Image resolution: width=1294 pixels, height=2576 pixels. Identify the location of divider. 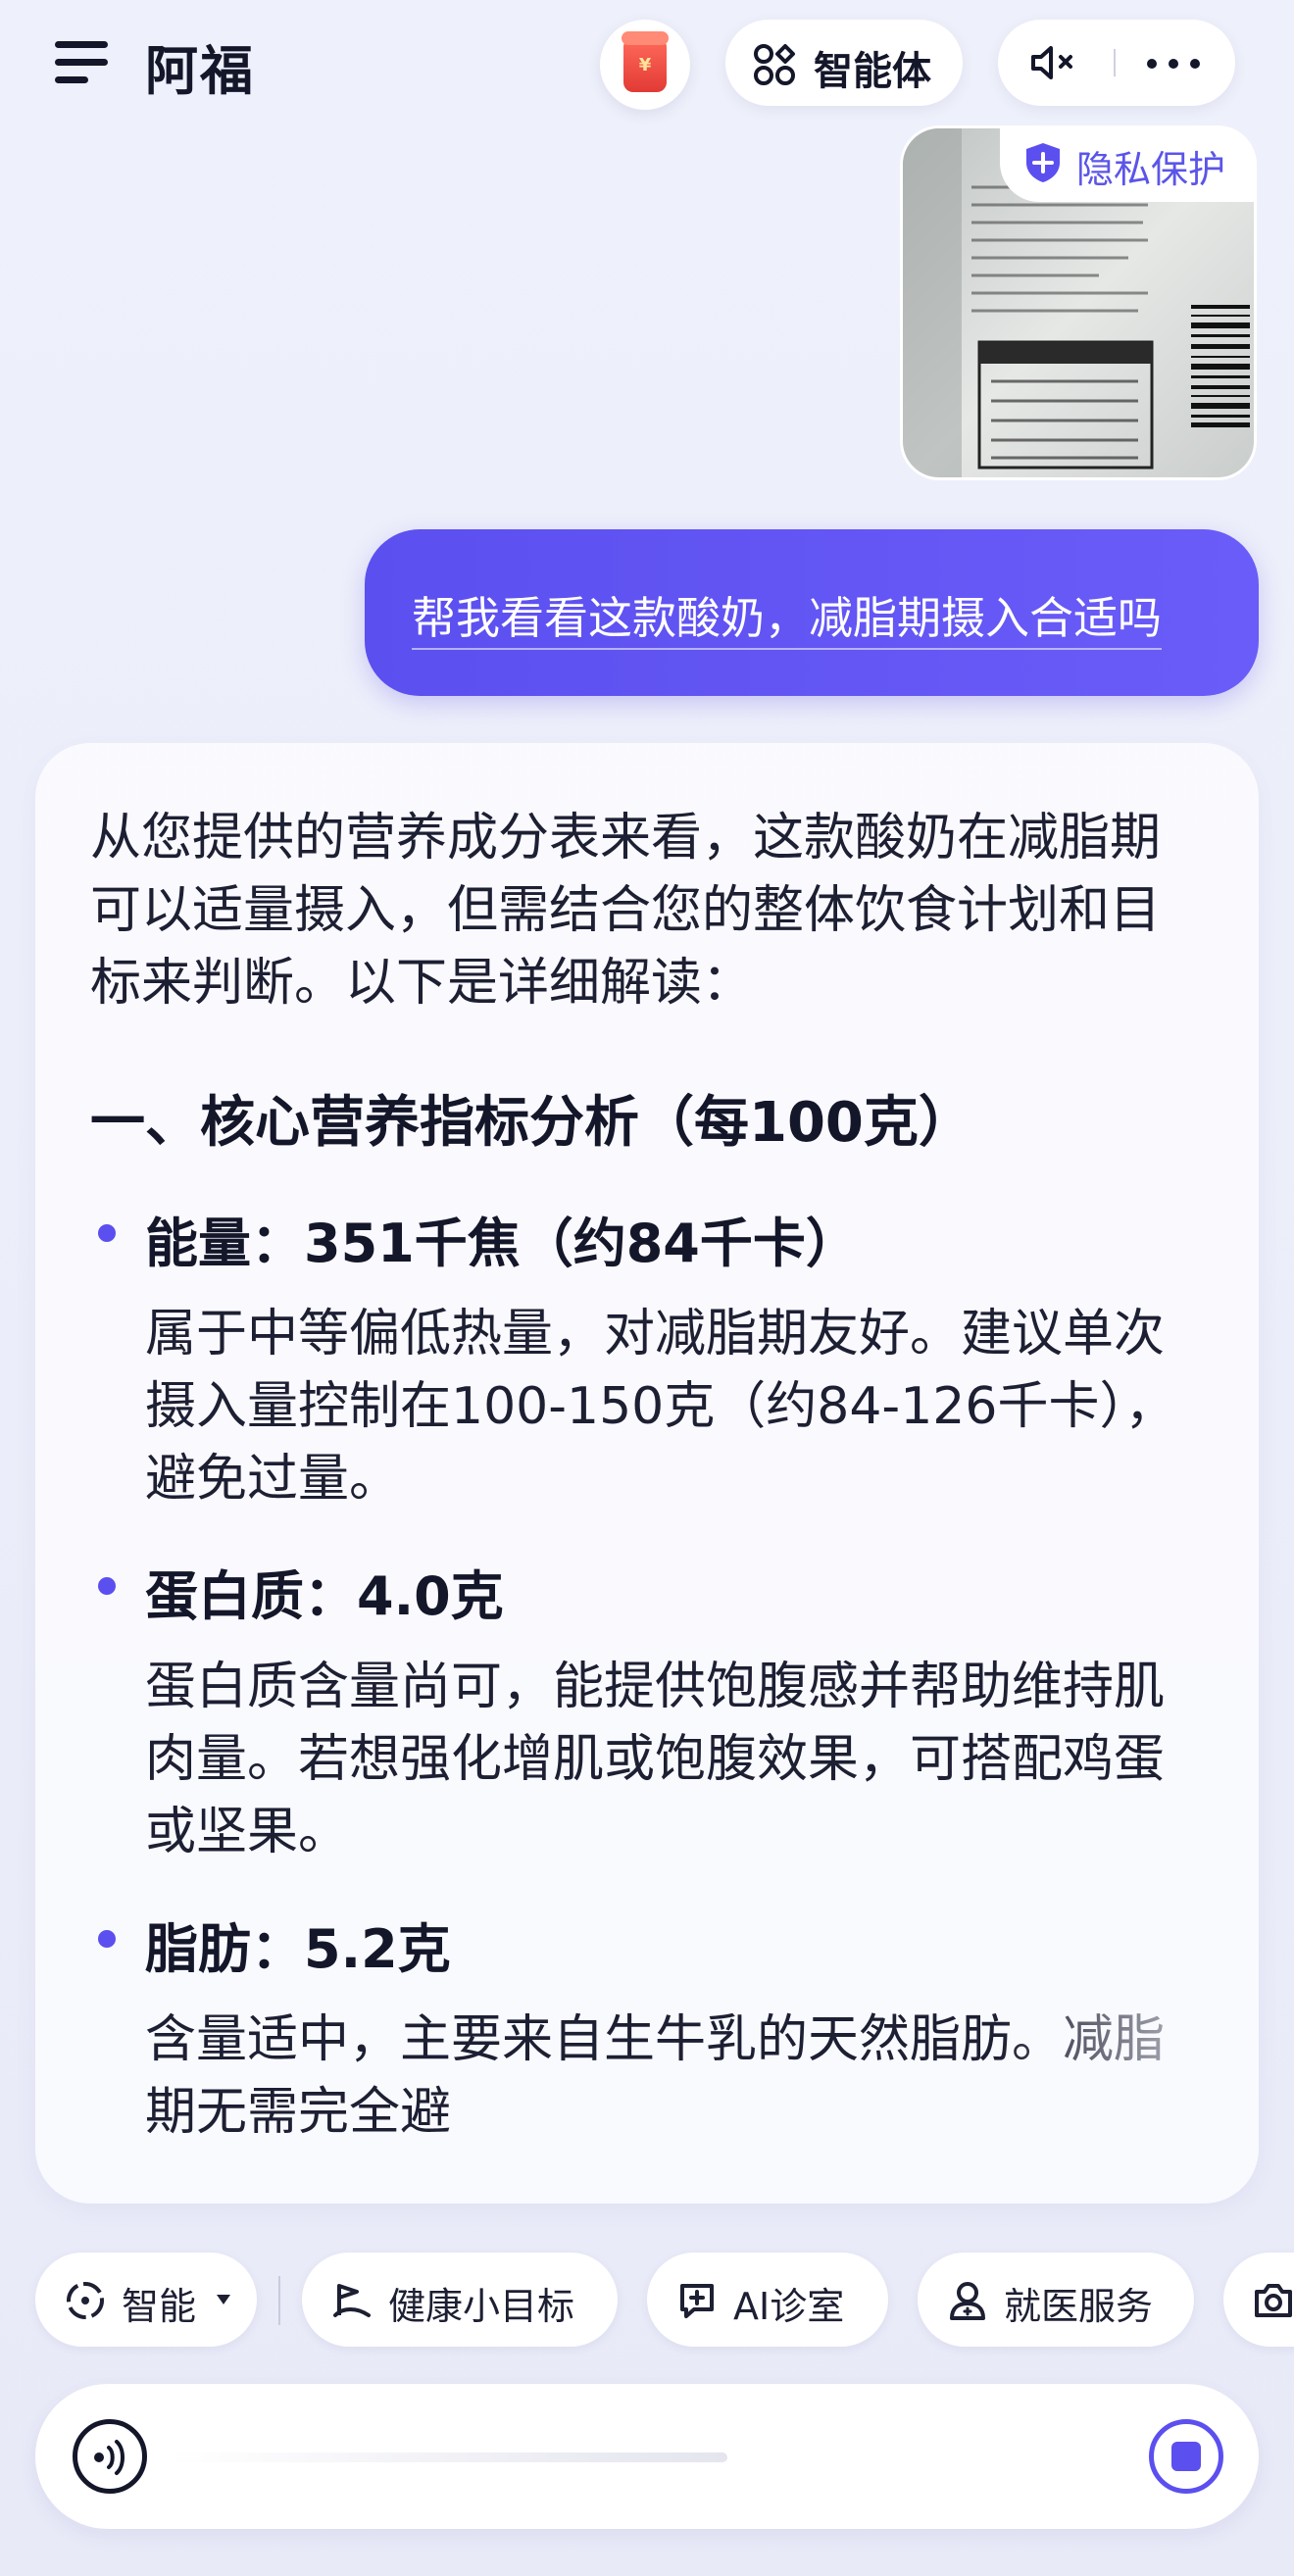
(1115, 62).